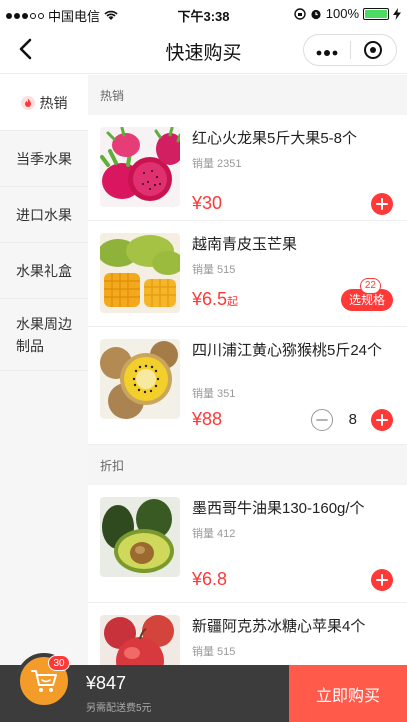 This screenshot has height=722, width=407. Describe the element at coordinates (397, 13) in the screenshot. I see `charging-icon` at that location.